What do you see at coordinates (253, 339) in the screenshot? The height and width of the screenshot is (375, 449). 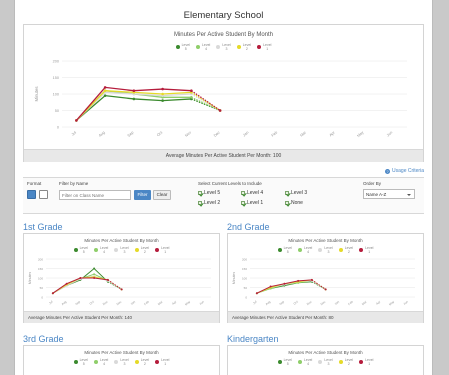 I see `grade-heading: Kindergarten` at bounding box center [253, 339].